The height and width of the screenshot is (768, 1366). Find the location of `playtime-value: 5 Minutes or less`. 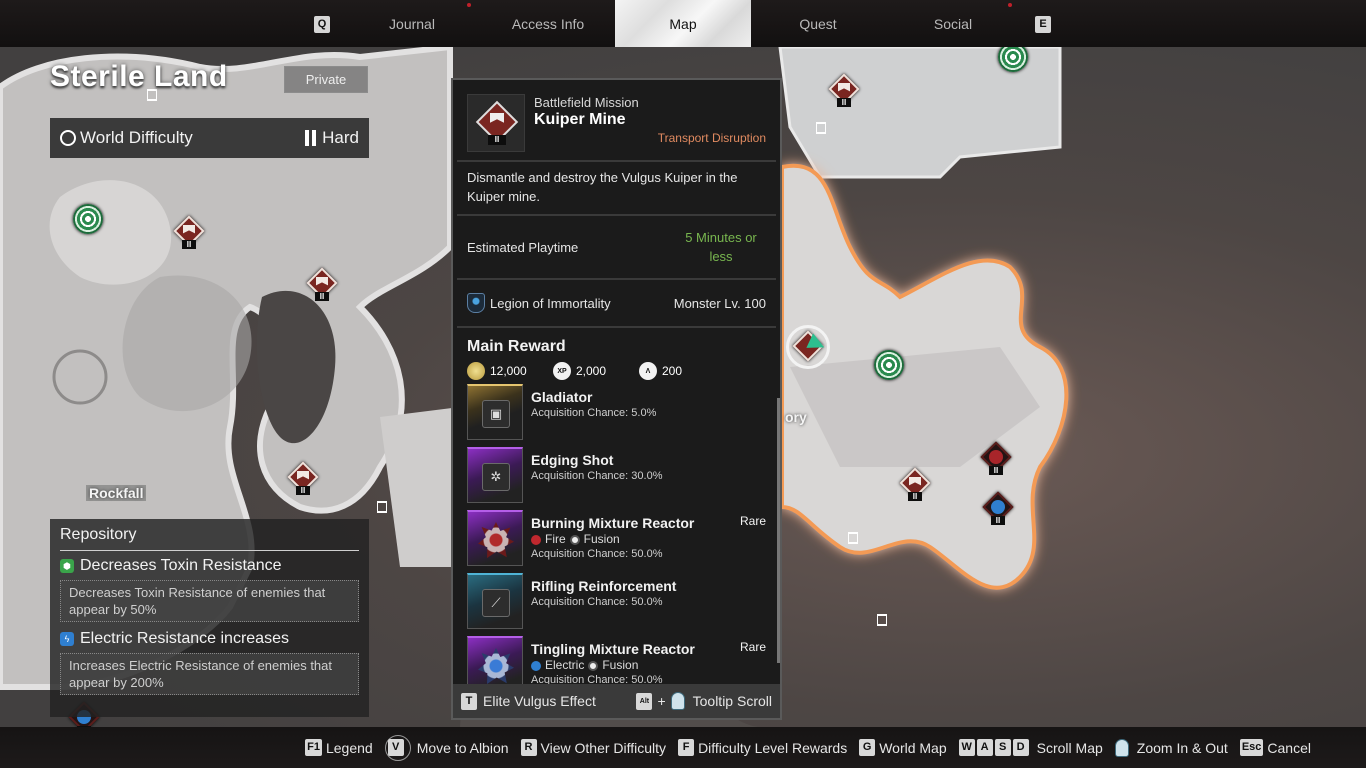

playtime-value: 5 Minutes or less is located at coordinates (721, 247).